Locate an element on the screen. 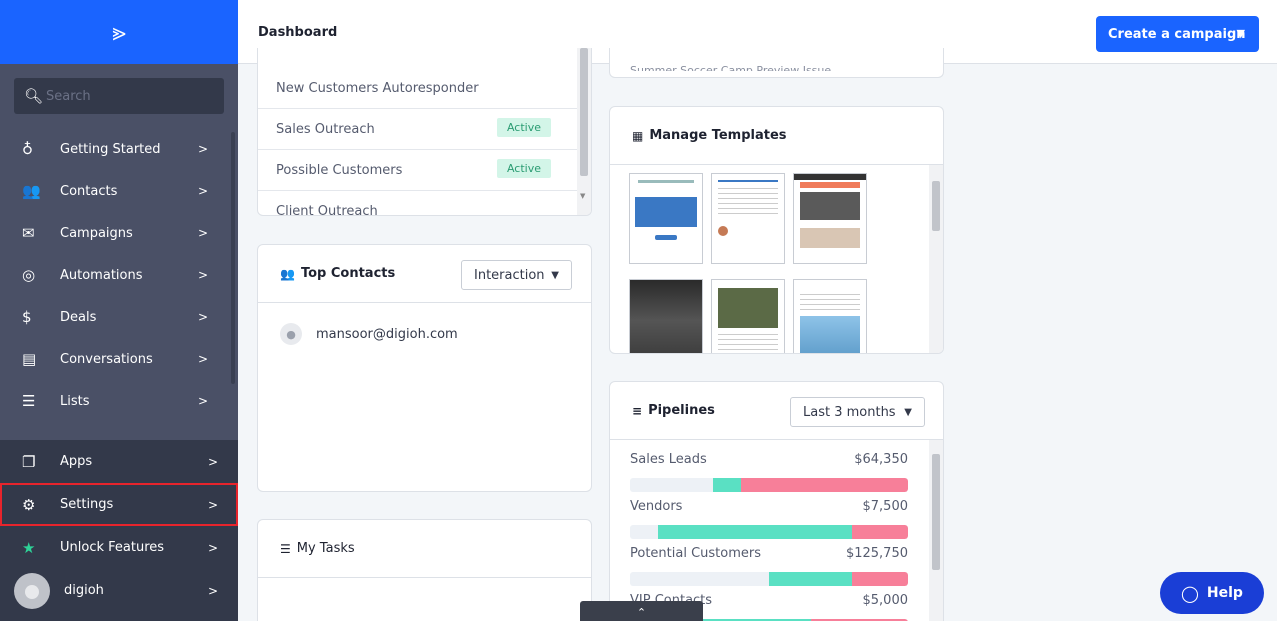  search-box: 🔍︎ is located at coordinates (119, 96).